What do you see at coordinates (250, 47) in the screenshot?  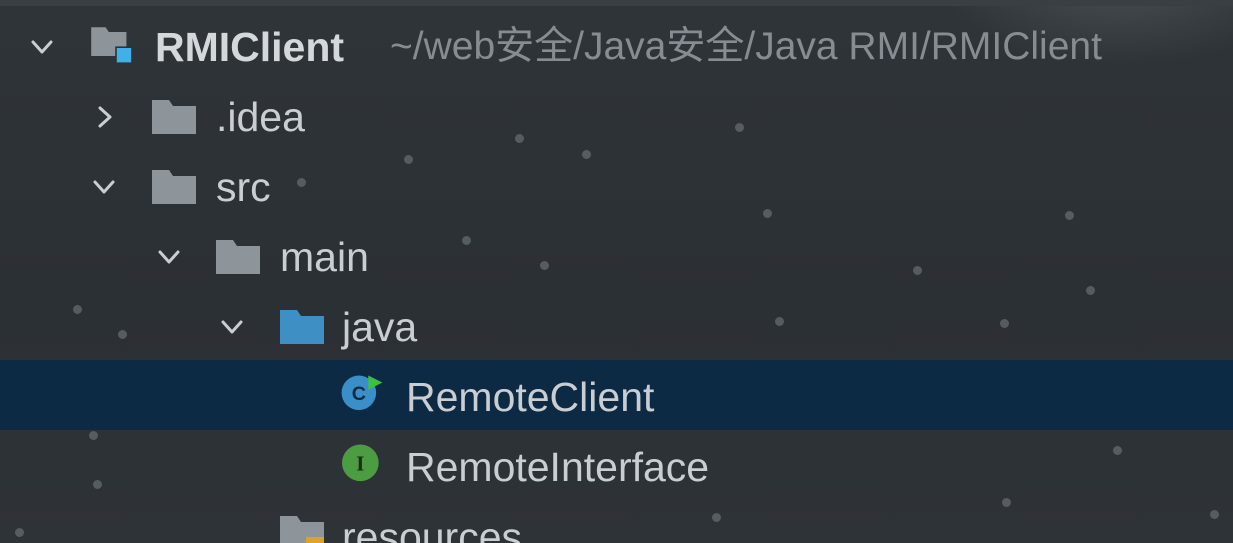 I see `project-name: RMIClient` at bounding box center [250, 47].